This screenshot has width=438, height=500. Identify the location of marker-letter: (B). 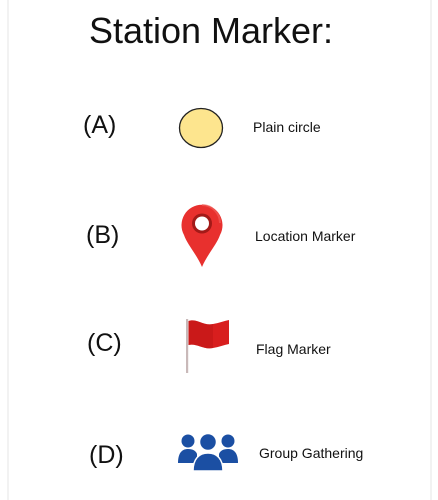
(103, 235).